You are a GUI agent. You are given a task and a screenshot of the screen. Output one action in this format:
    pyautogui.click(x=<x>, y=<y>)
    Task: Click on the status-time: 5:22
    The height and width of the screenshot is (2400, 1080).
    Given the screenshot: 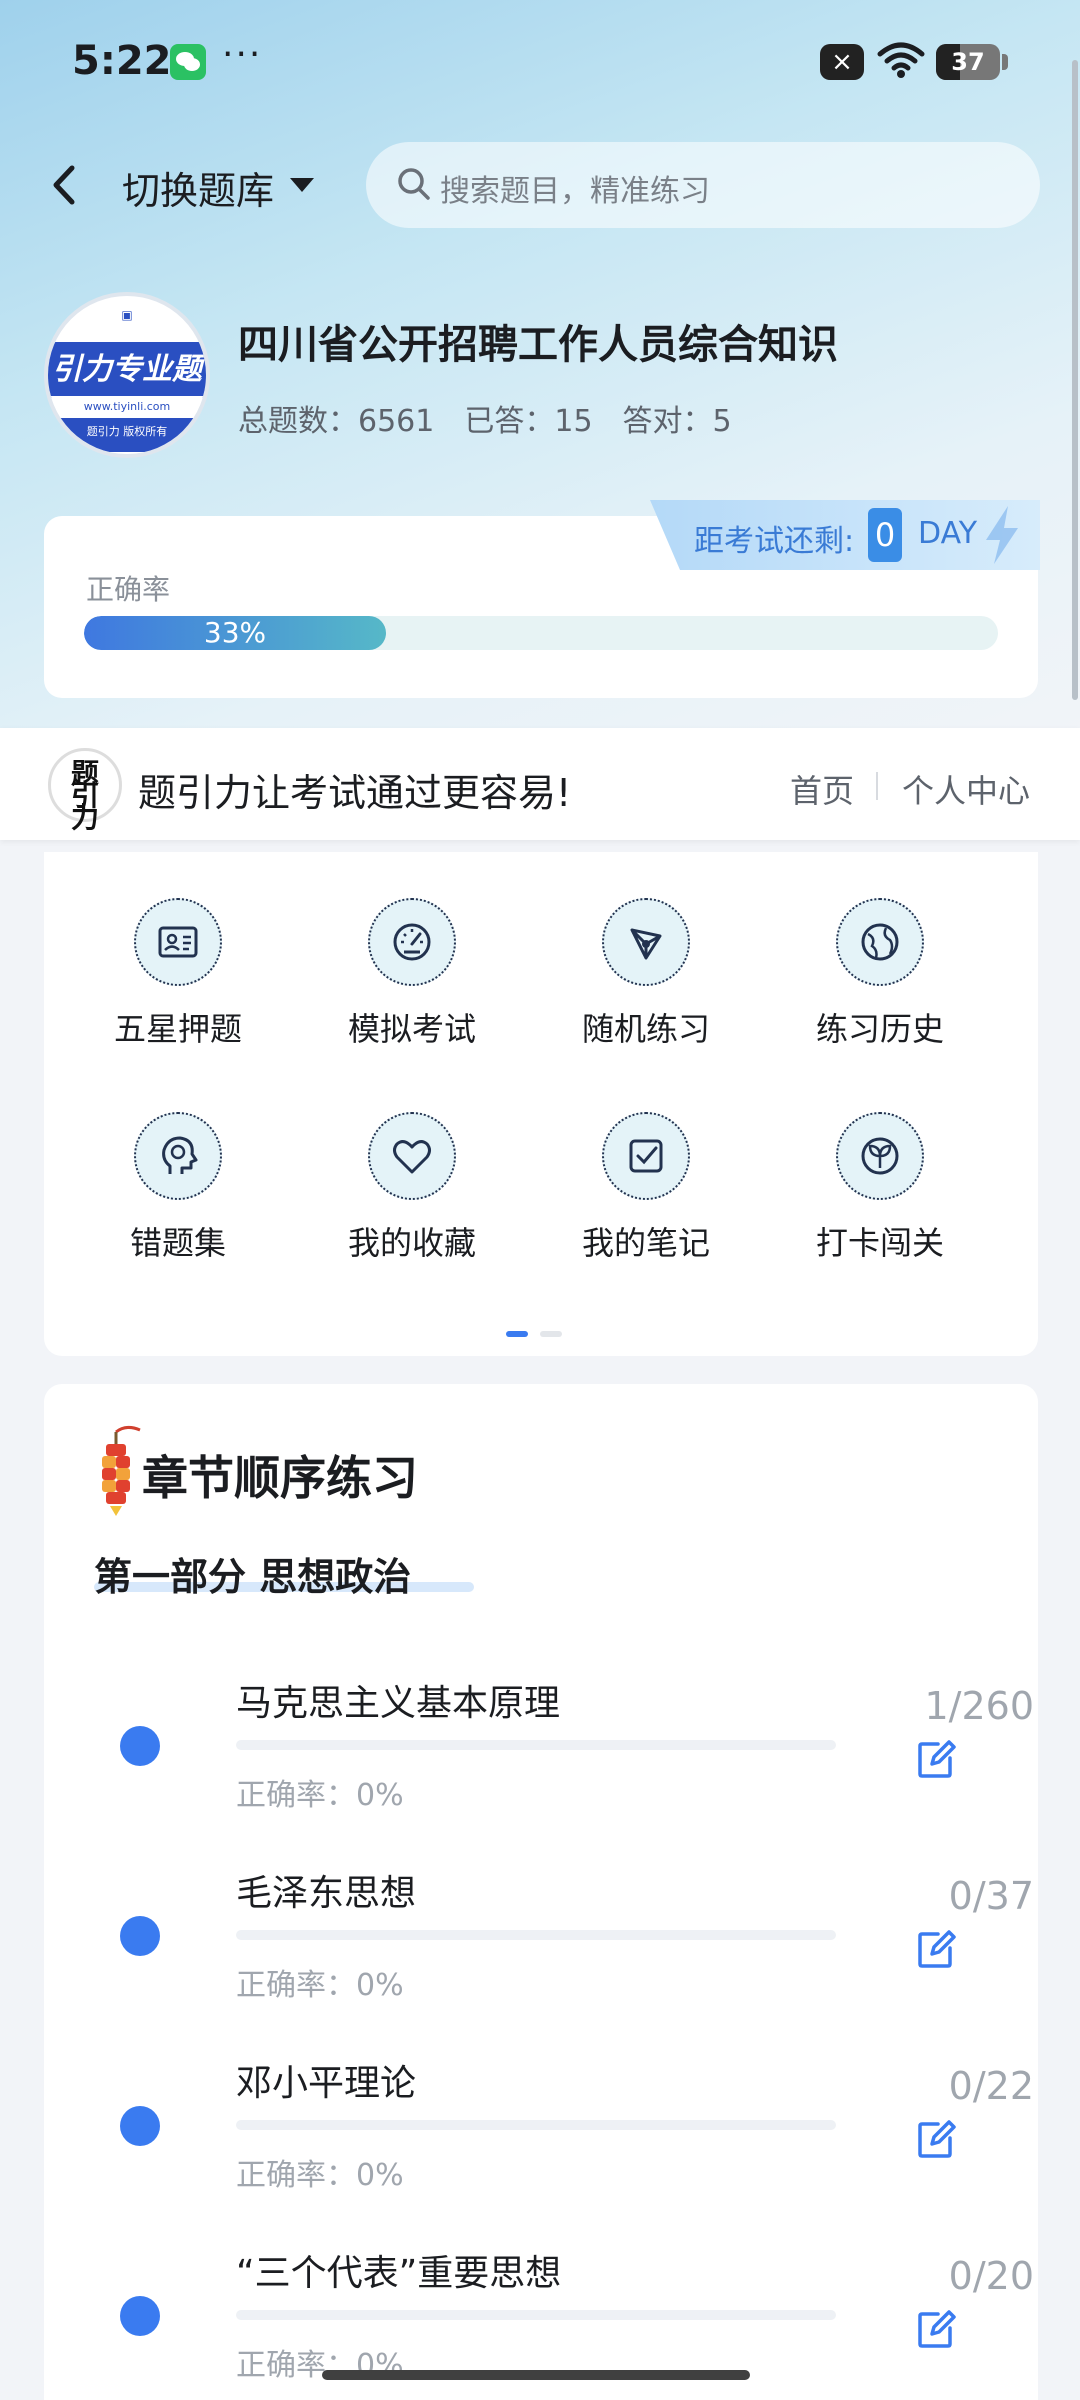 What is the action you would take?
    pyautogui.click(x=122, y=61)
    